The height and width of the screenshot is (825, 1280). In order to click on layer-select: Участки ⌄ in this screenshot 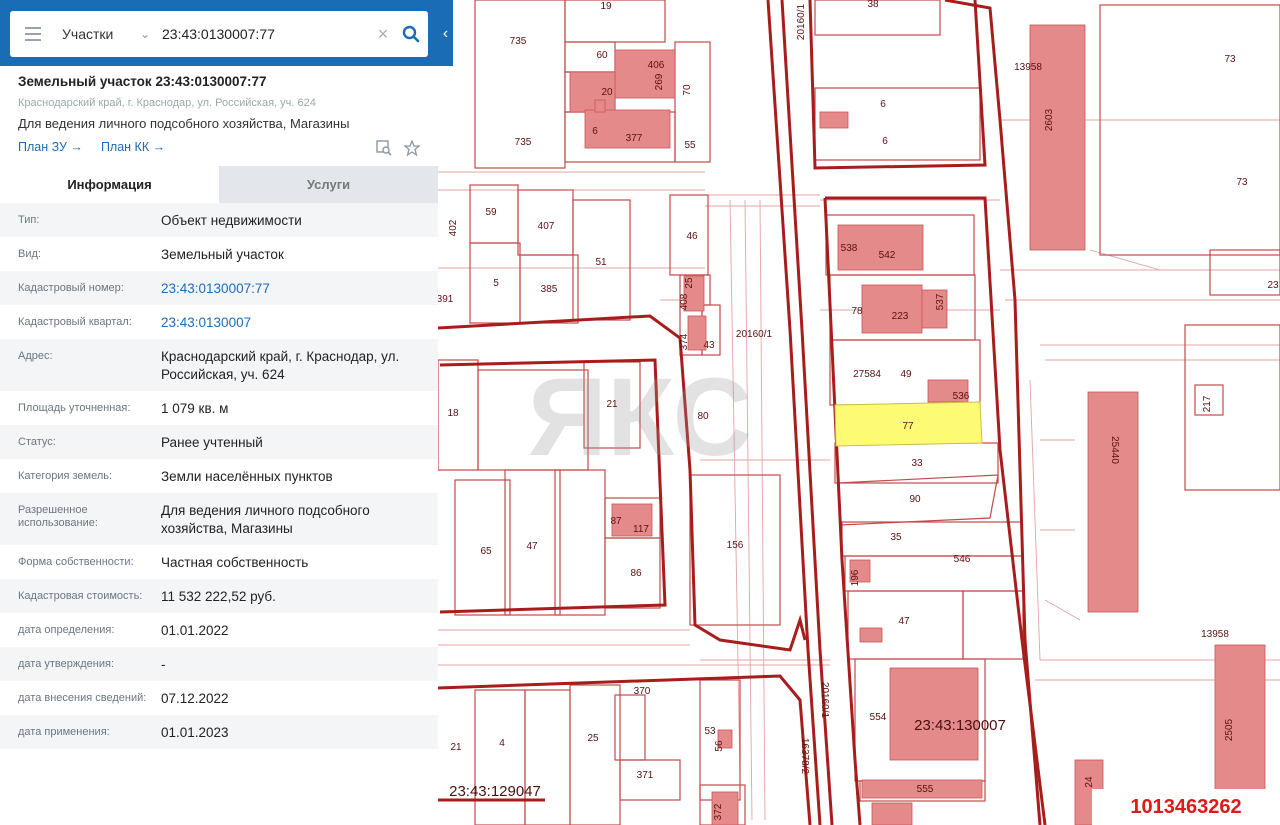, I will do `click(106, 34)`.